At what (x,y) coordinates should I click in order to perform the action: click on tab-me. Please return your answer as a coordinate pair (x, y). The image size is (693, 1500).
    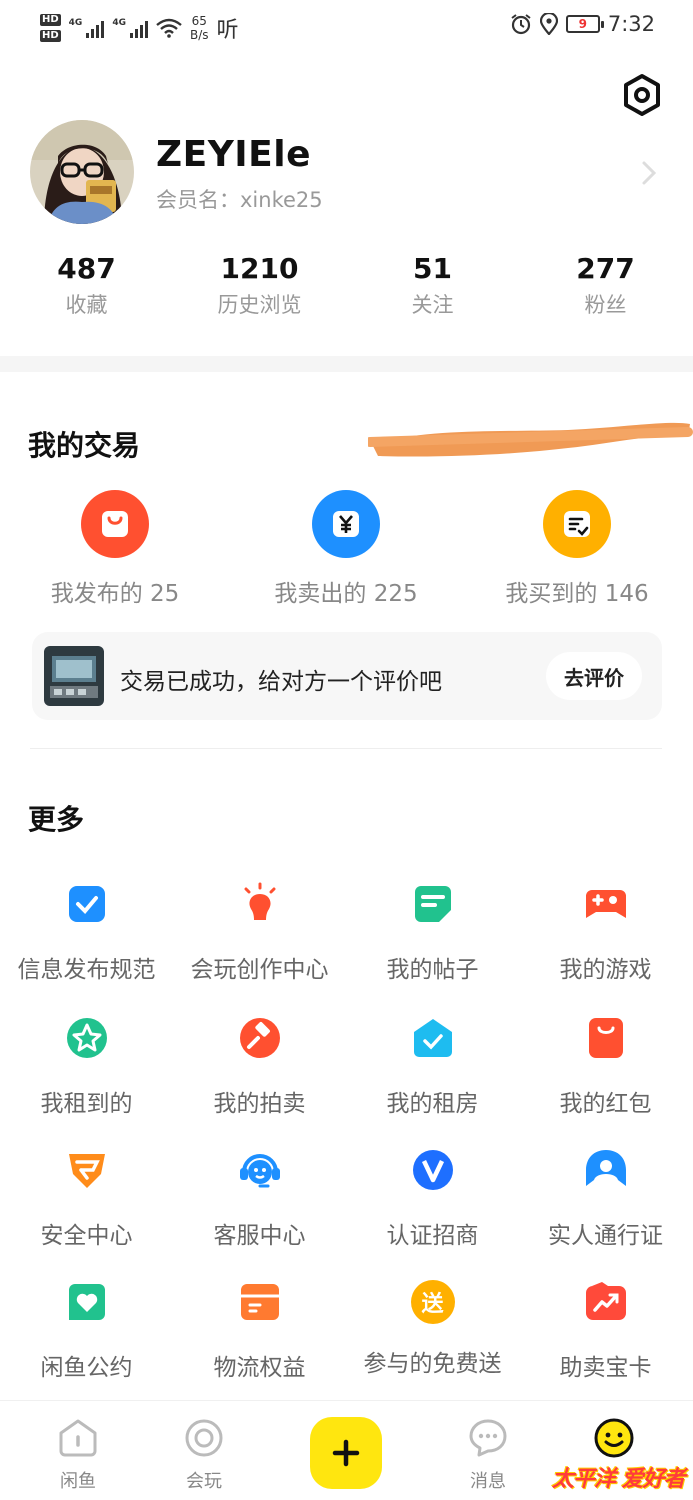
    Looking at the image, I should click on (614, 1440).